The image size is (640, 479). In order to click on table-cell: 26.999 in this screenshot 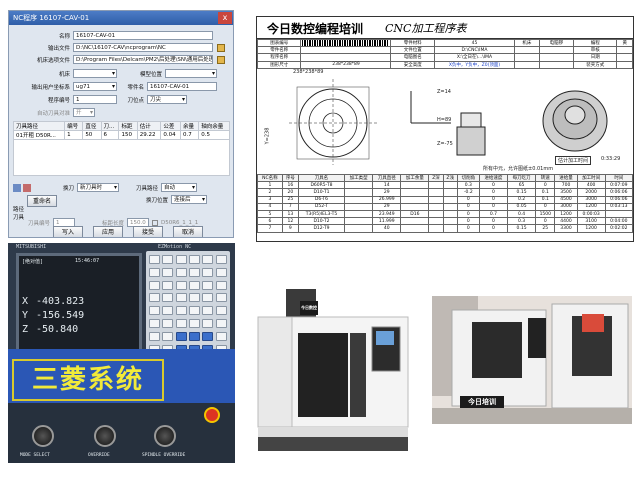, I will do `click(387, 199)`.